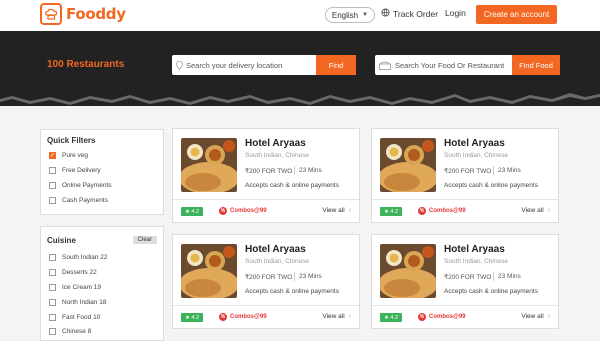 The width and height of the screenshot is (600, 341). I want to click on cuisine-desserts: Desserts 22, so click(73, 272).